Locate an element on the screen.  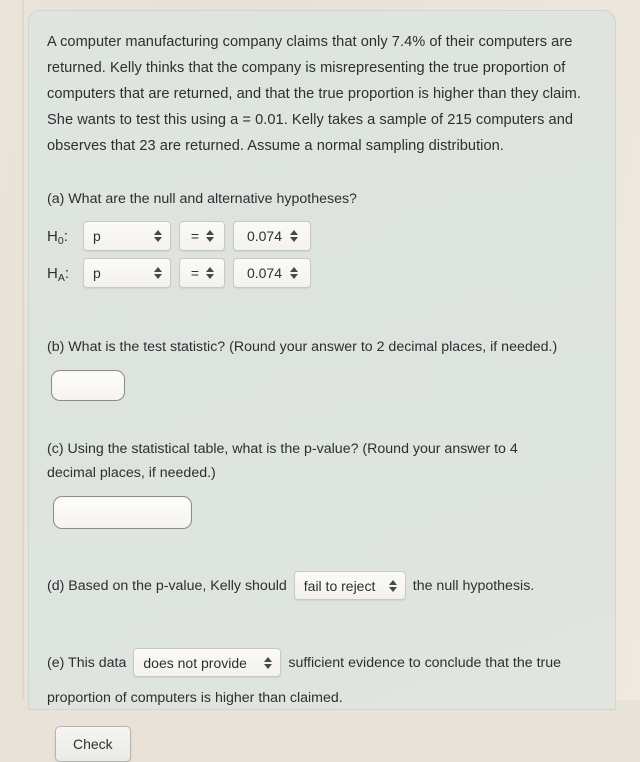
part-d-suffix: the null hypothesis. is located at coordinates (473, 585).